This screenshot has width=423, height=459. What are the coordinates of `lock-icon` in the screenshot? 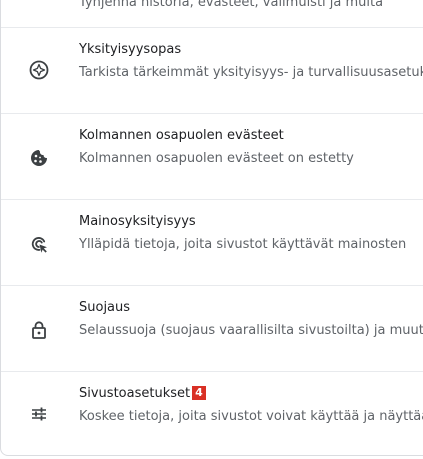 It's located at (39, 330).